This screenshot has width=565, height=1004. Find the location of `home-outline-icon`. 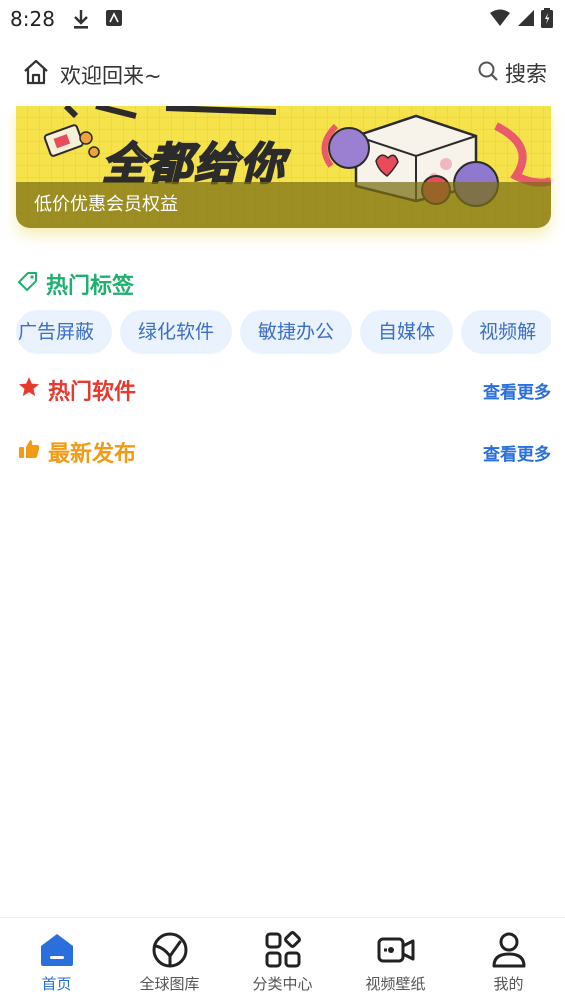

home-outline-icon is located at coordinates (36, 74).